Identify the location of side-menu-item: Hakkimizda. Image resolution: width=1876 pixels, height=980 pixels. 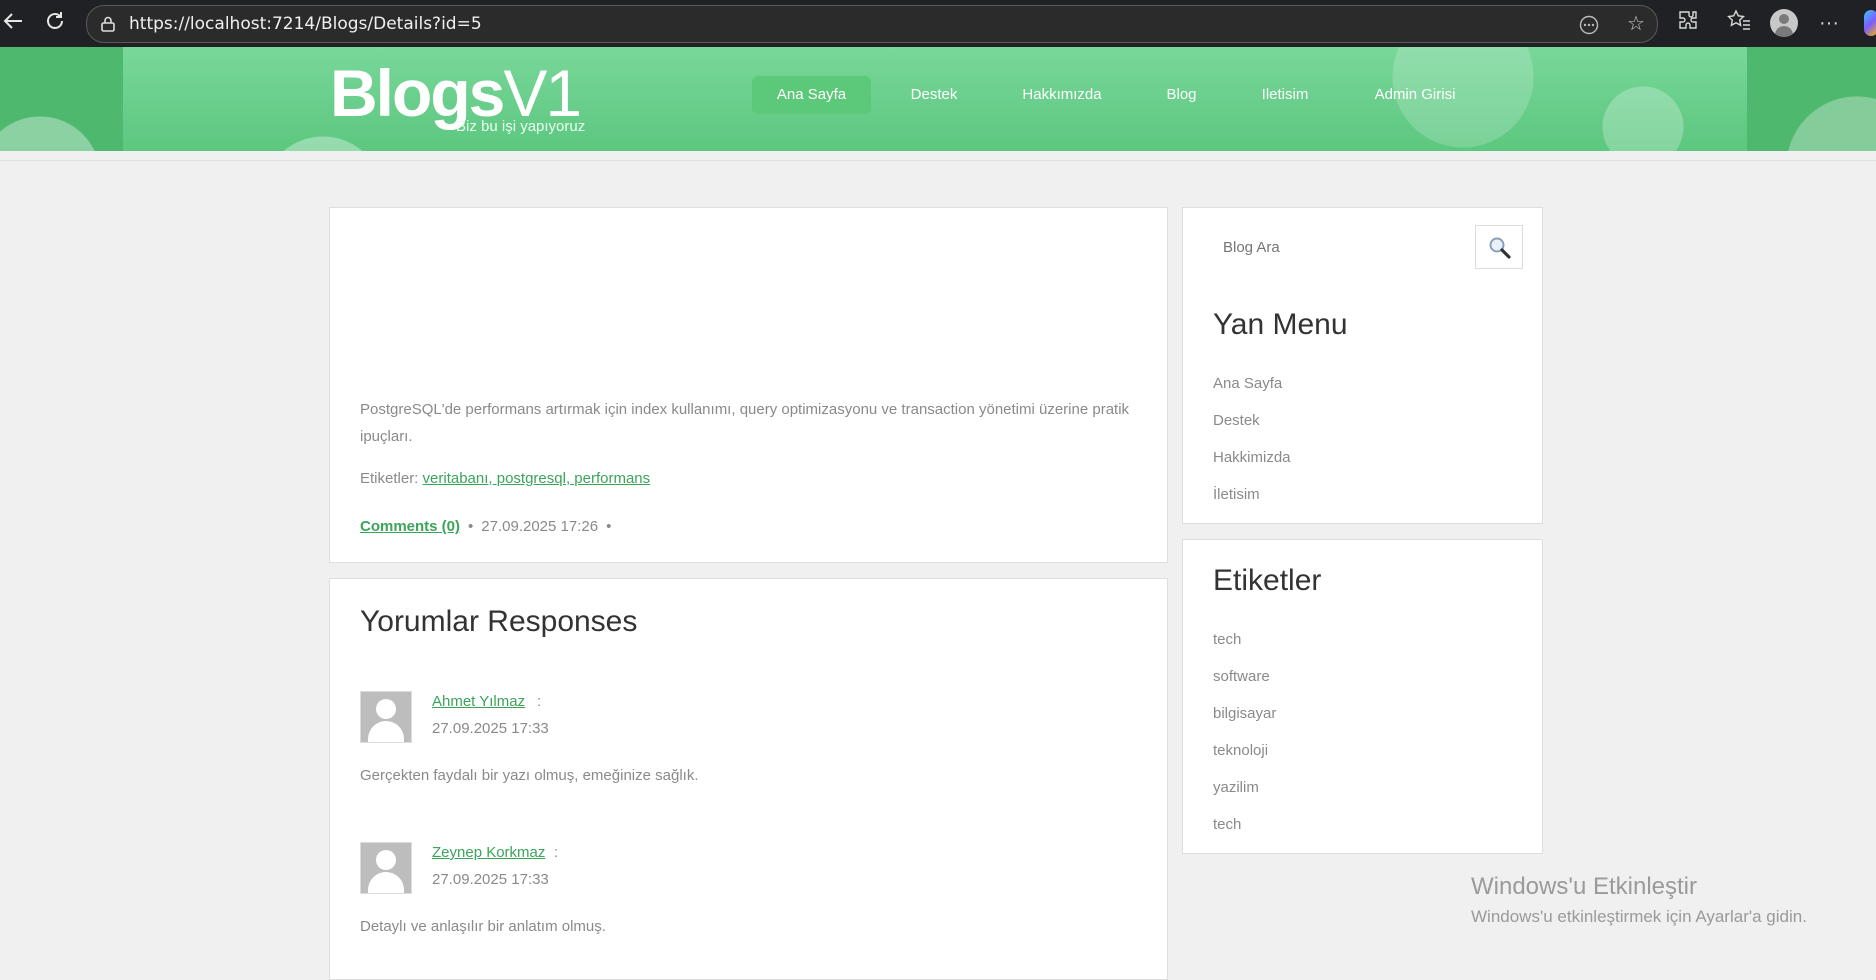
(1252, 457).